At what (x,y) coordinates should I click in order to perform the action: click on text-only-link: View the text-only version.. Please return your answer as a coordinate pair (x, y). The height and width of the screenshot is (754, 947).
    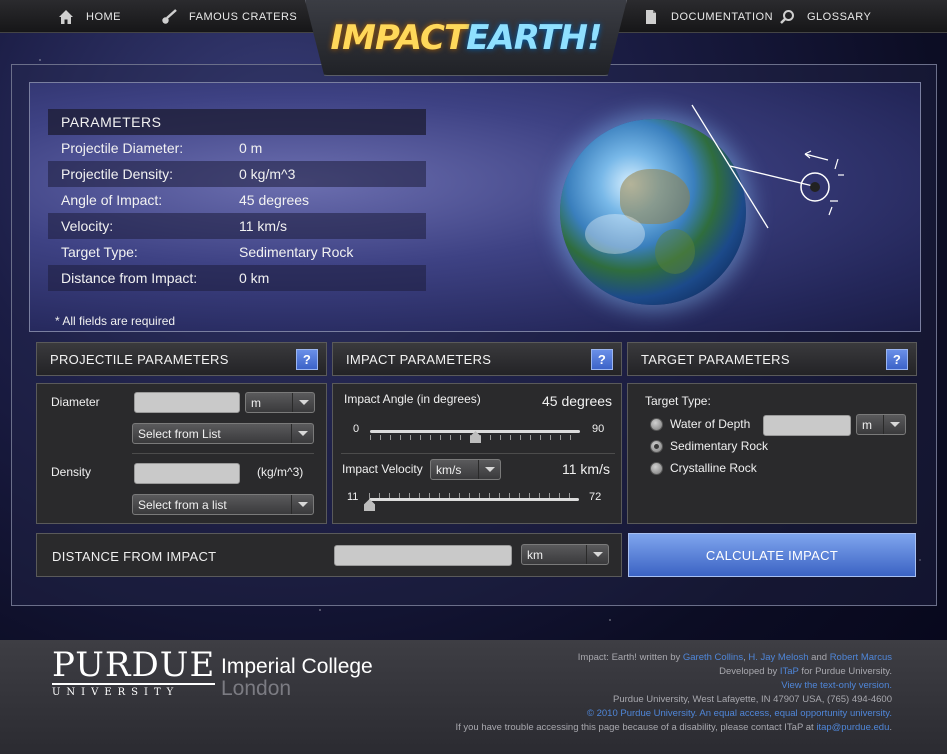
    Looking at the image, I should click on (836, 685).